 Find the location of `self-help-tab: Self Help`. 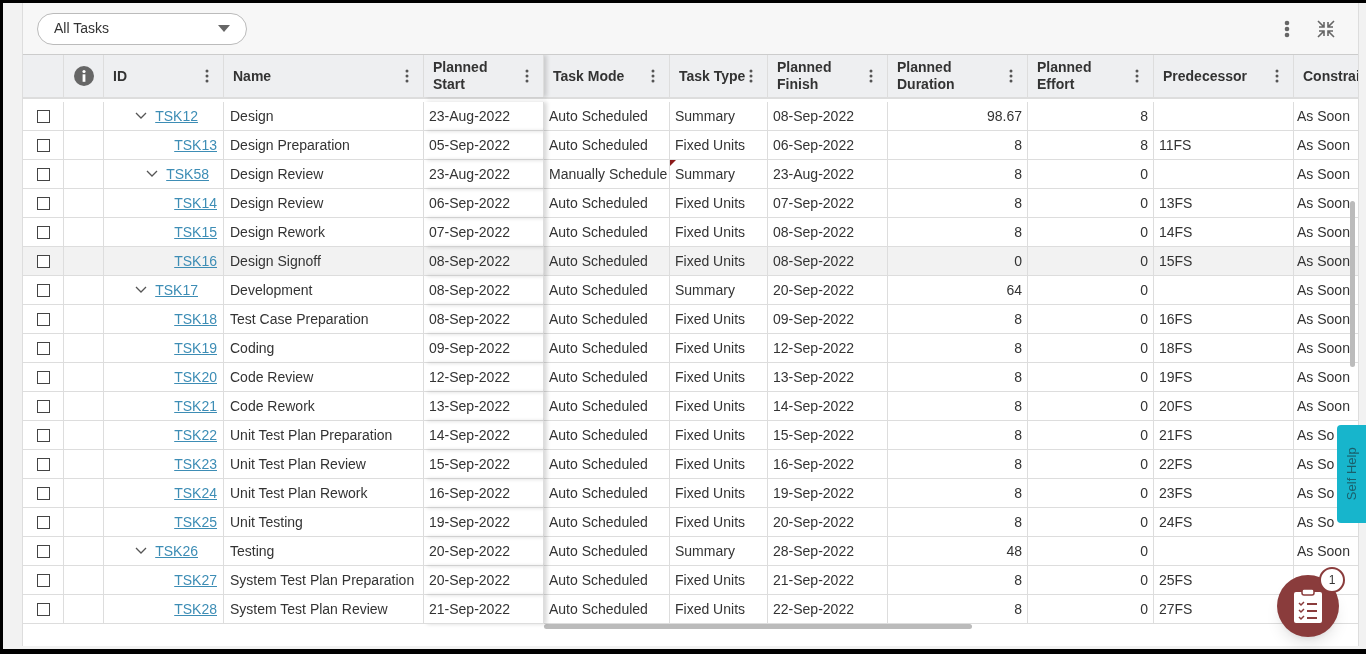

self-help-tab: Self Help is located at coordinates (1351, 474).